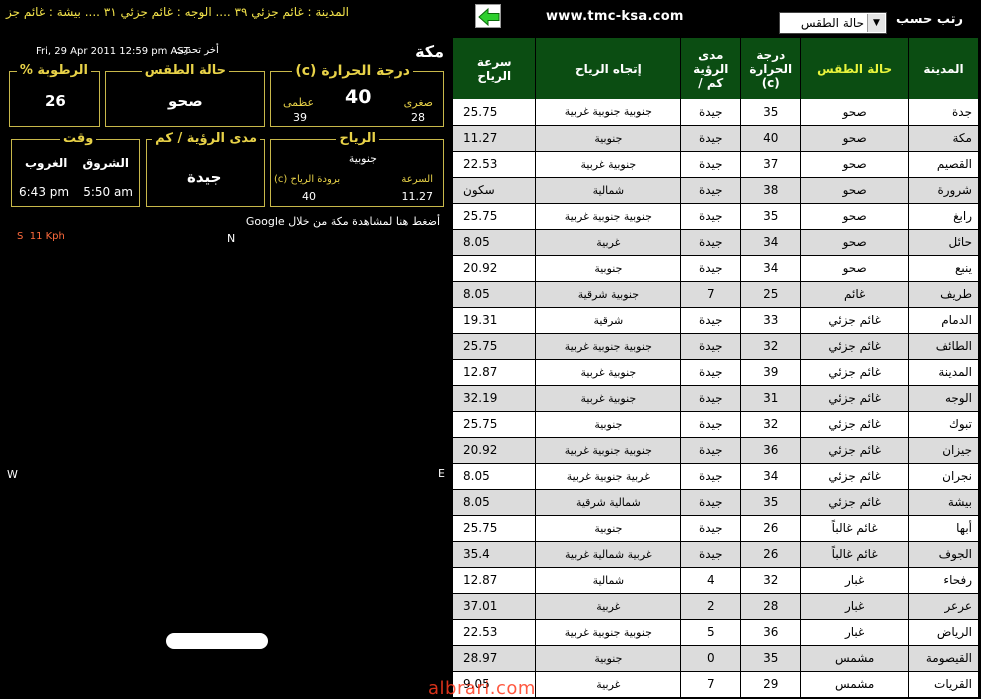 The height and width of the screenshot is (699, 981). Describe the element at coordinates (495, 68) in the screenshot. I see `header-speed: سرعة الرياح` at that location.